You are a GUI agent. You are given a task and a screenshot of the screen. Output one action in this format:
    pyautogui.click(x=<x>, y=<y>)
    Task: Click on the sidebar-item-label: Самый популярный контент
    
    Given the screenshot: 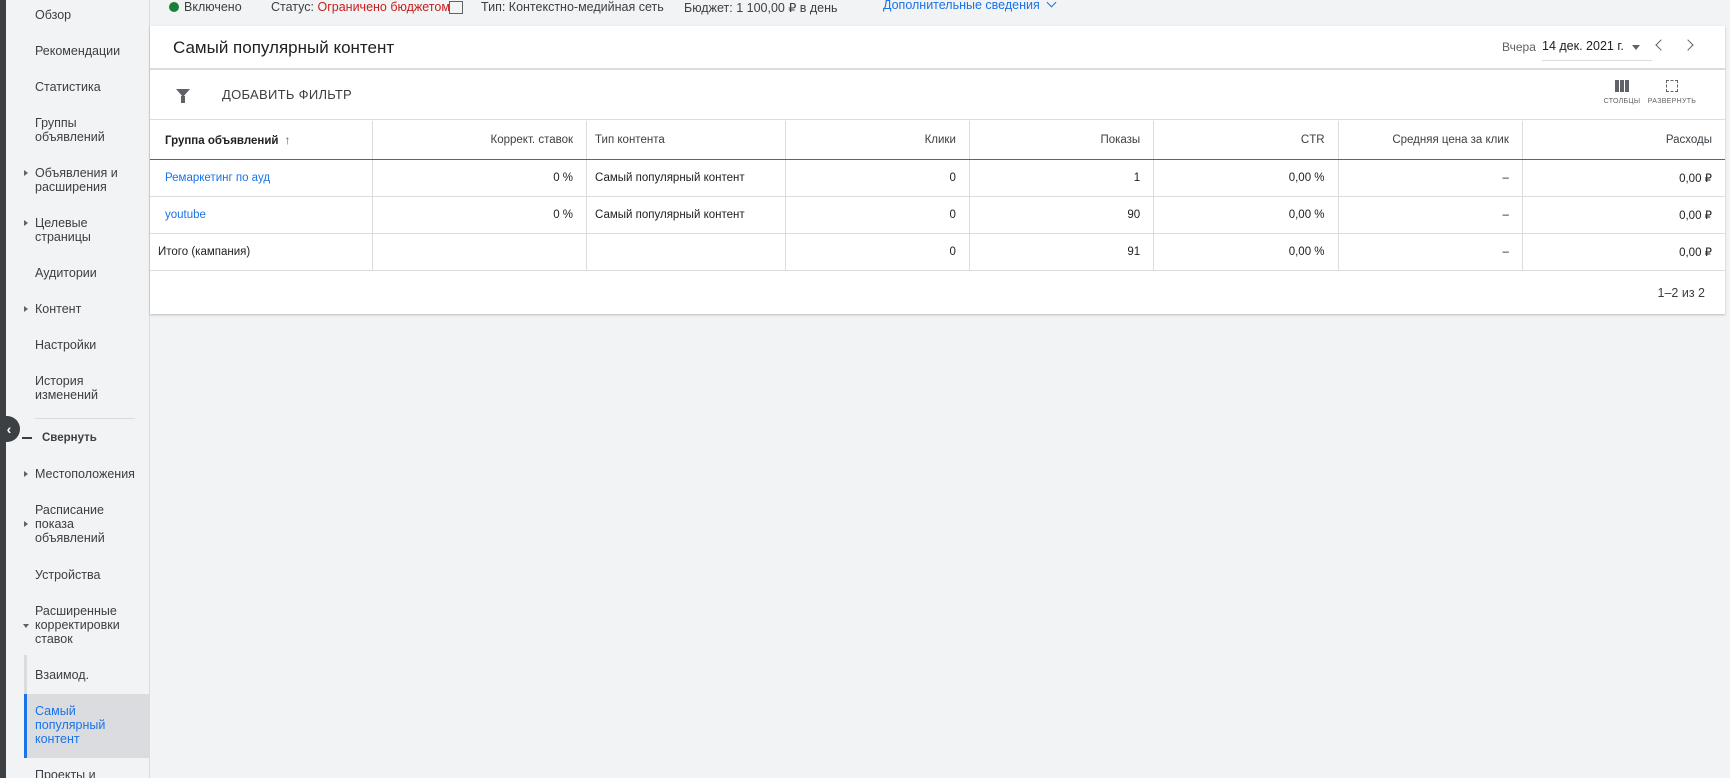 What is the action you would take?
    pyautogui.click(x=70, y=725)
    